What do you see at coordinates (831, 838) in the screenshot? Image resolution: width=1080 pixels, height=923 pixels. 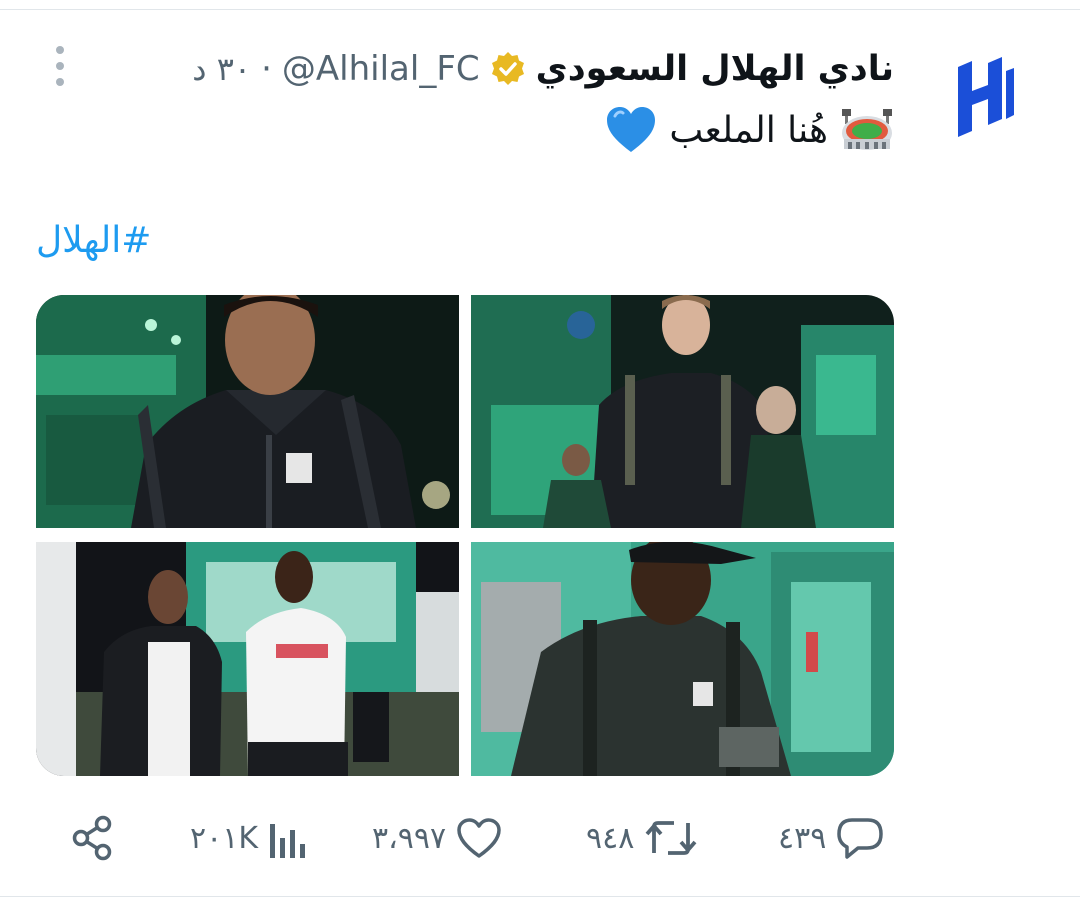 I see `reply-button: ٤٣٩` at bounding box center [831, 838].